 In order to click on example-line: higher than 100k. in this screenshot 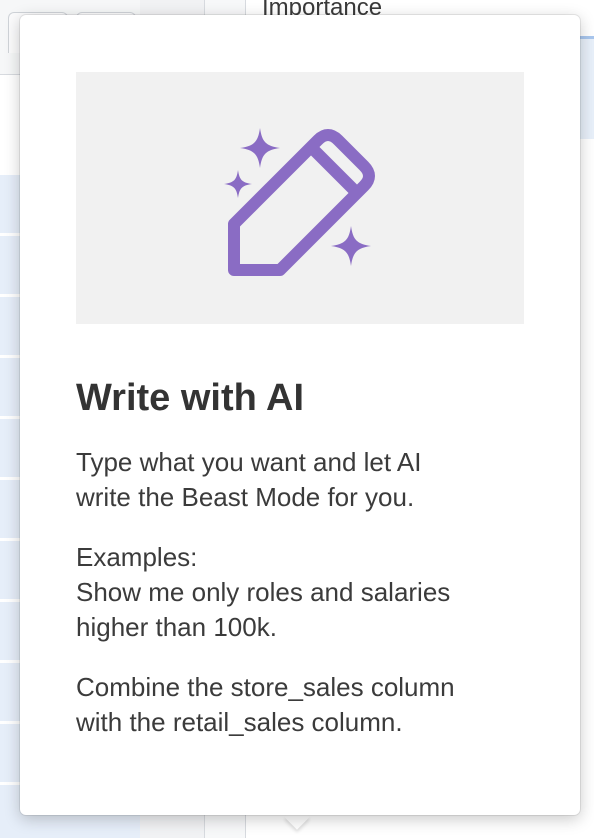, I will do `click(176, 627)`.